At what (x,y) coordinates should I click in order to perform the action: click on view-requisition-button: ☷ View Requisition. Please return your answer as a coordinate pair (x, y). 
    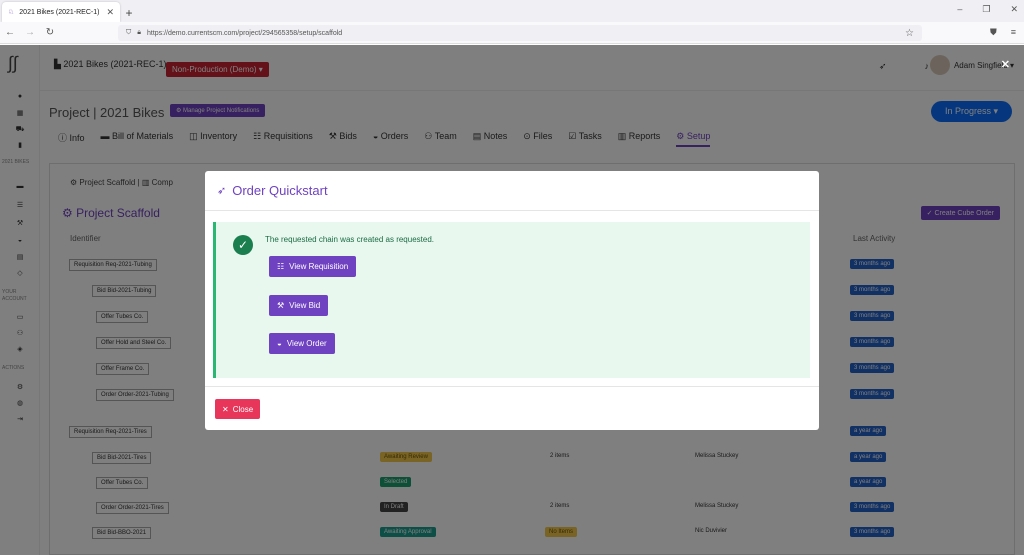
    Looking at the image, I should click on (313, 266).